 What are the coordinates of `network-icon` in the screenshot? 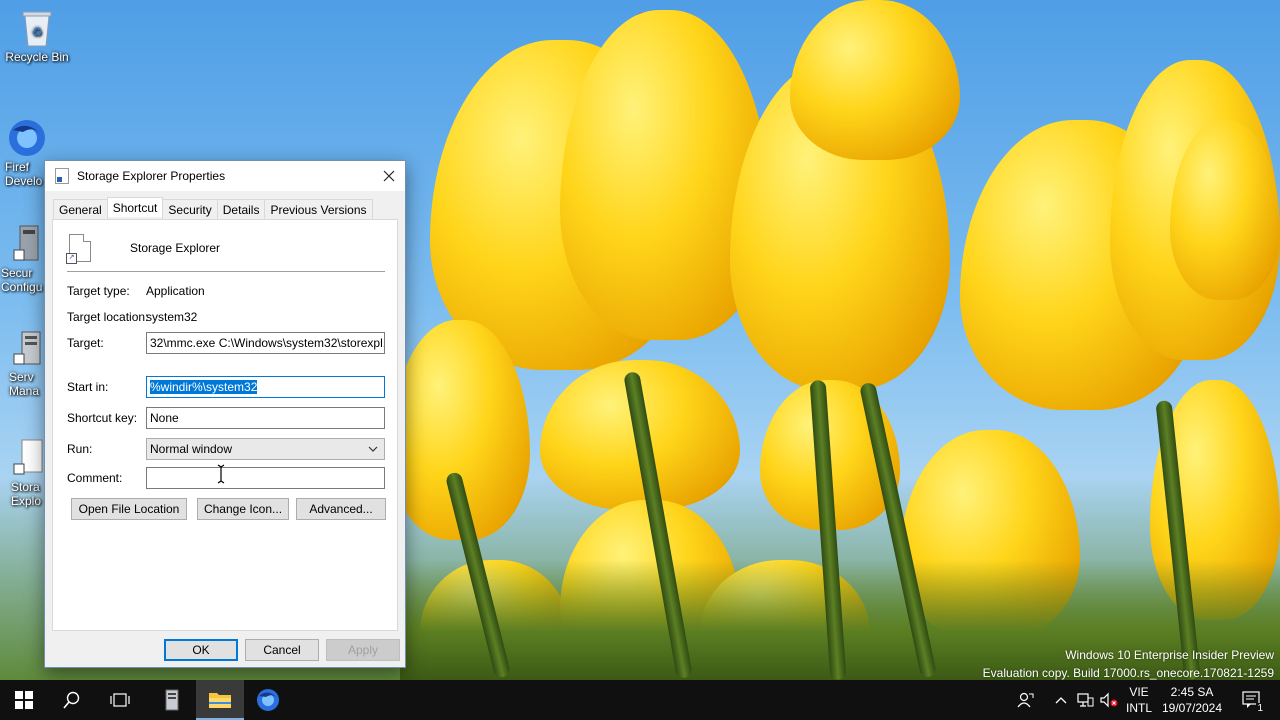 It's located at (1085, 700).